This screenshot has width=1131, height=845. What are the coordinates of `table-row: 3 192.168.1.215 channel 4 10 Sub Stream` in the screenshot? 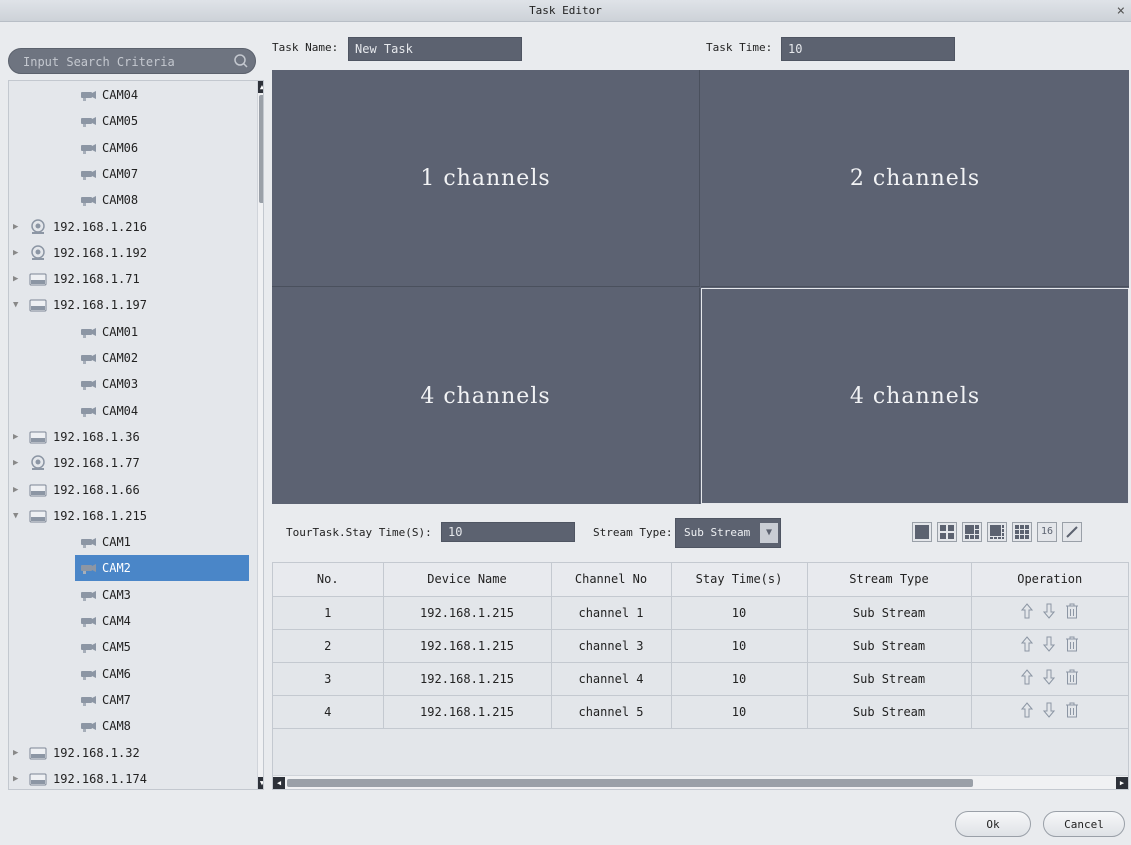 It's located at (700, 679).